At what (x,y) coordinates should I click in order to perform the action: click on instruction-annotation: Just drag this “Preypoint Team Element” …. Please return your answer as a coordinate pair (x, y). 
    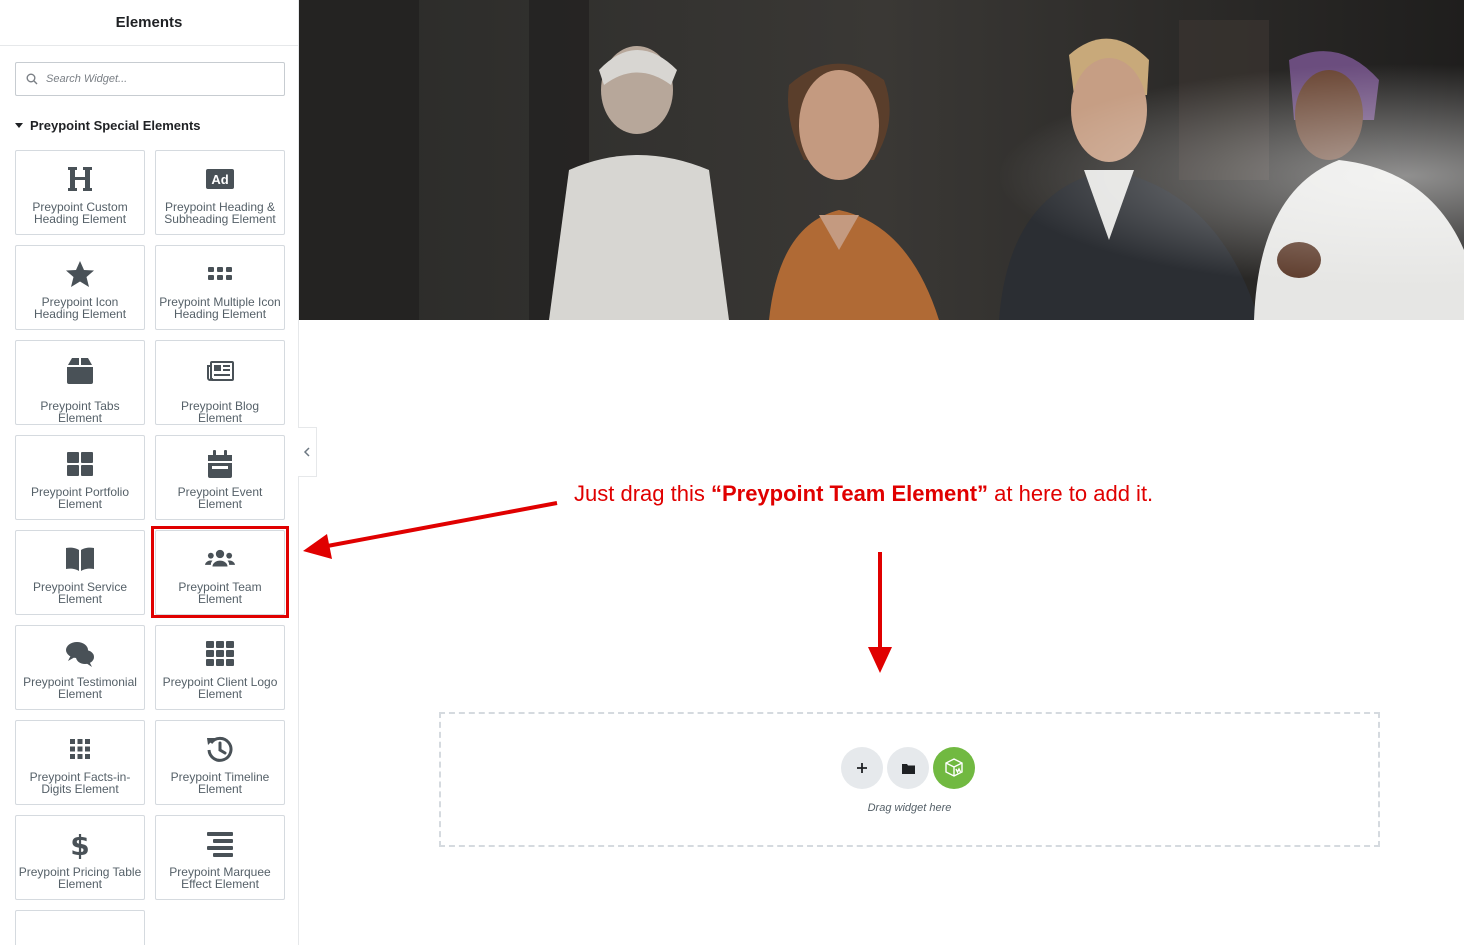
    Looking at the image, I should click on (863, 494).